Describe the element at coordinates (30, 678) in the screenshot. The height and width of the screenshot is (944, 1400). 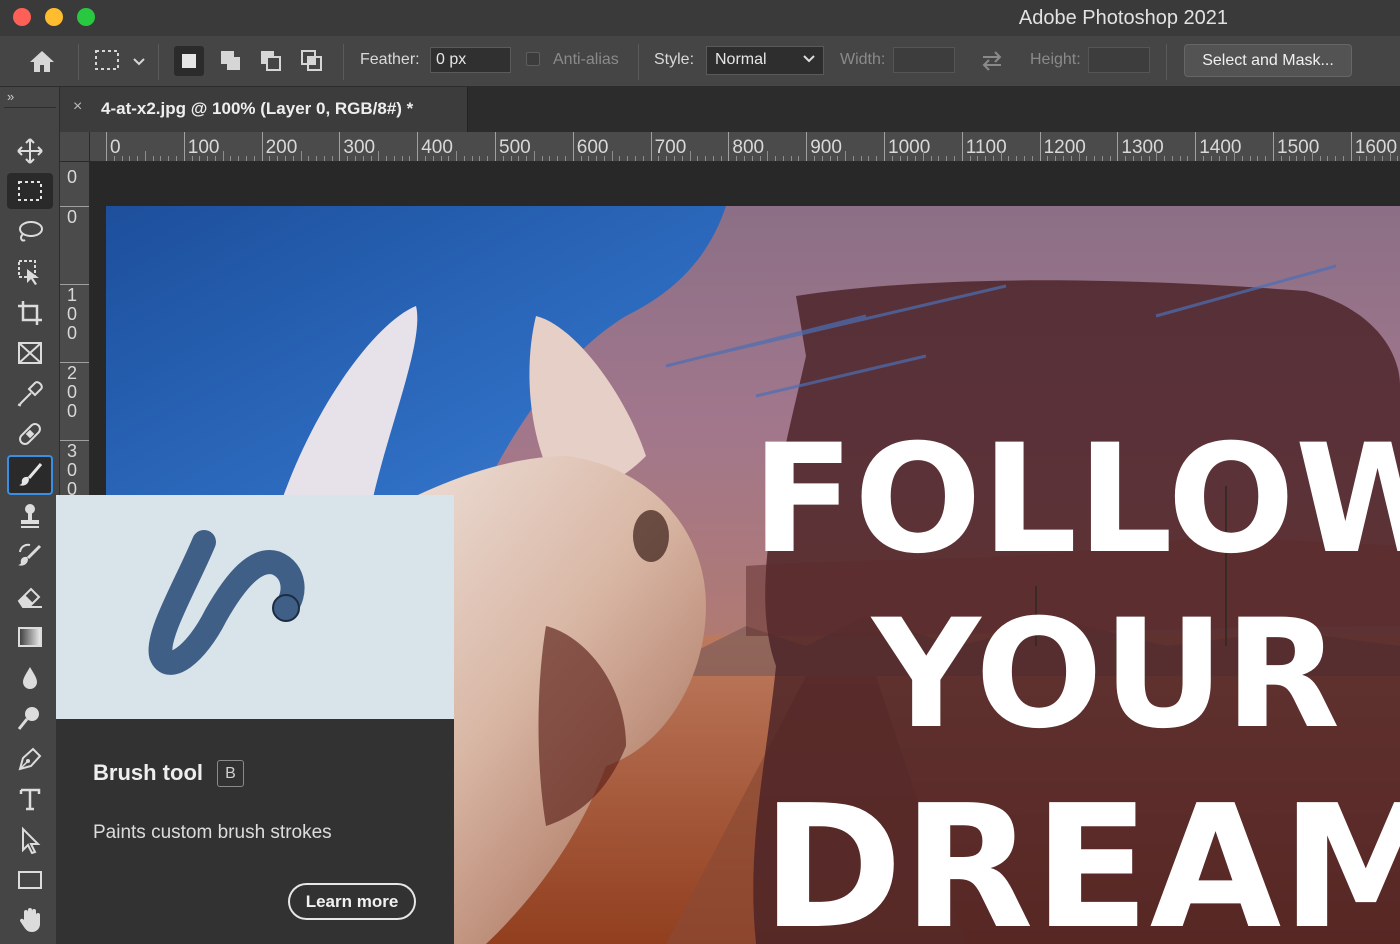
I see `blur-tool-icon` at that location.